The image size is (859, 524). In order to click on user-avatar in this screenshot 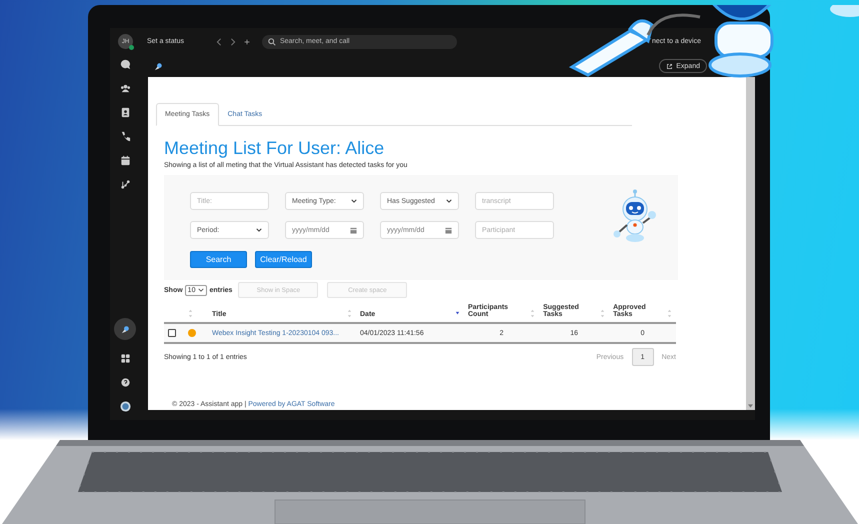, I will do `click(125, 406)`.